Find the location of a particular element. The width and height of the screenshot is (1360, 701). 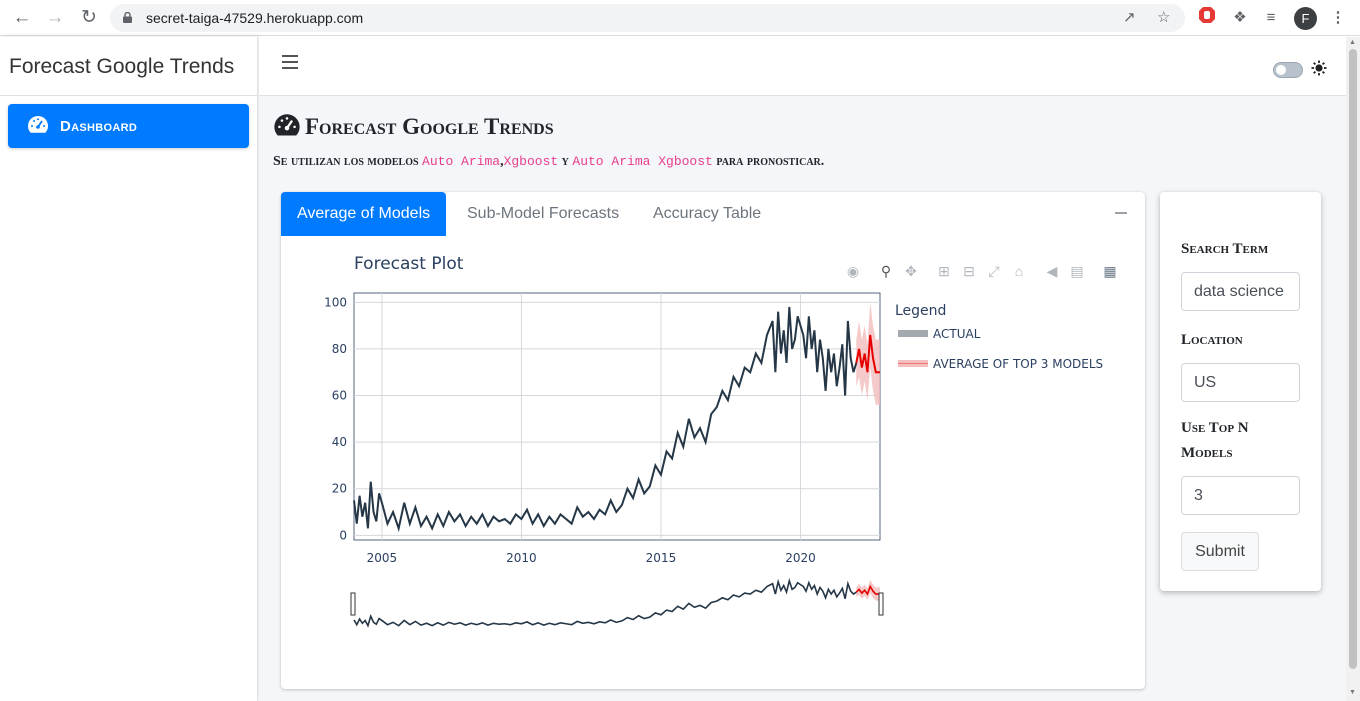

sidebar-item-label: Dashboard is located at coordinates (99, 126).